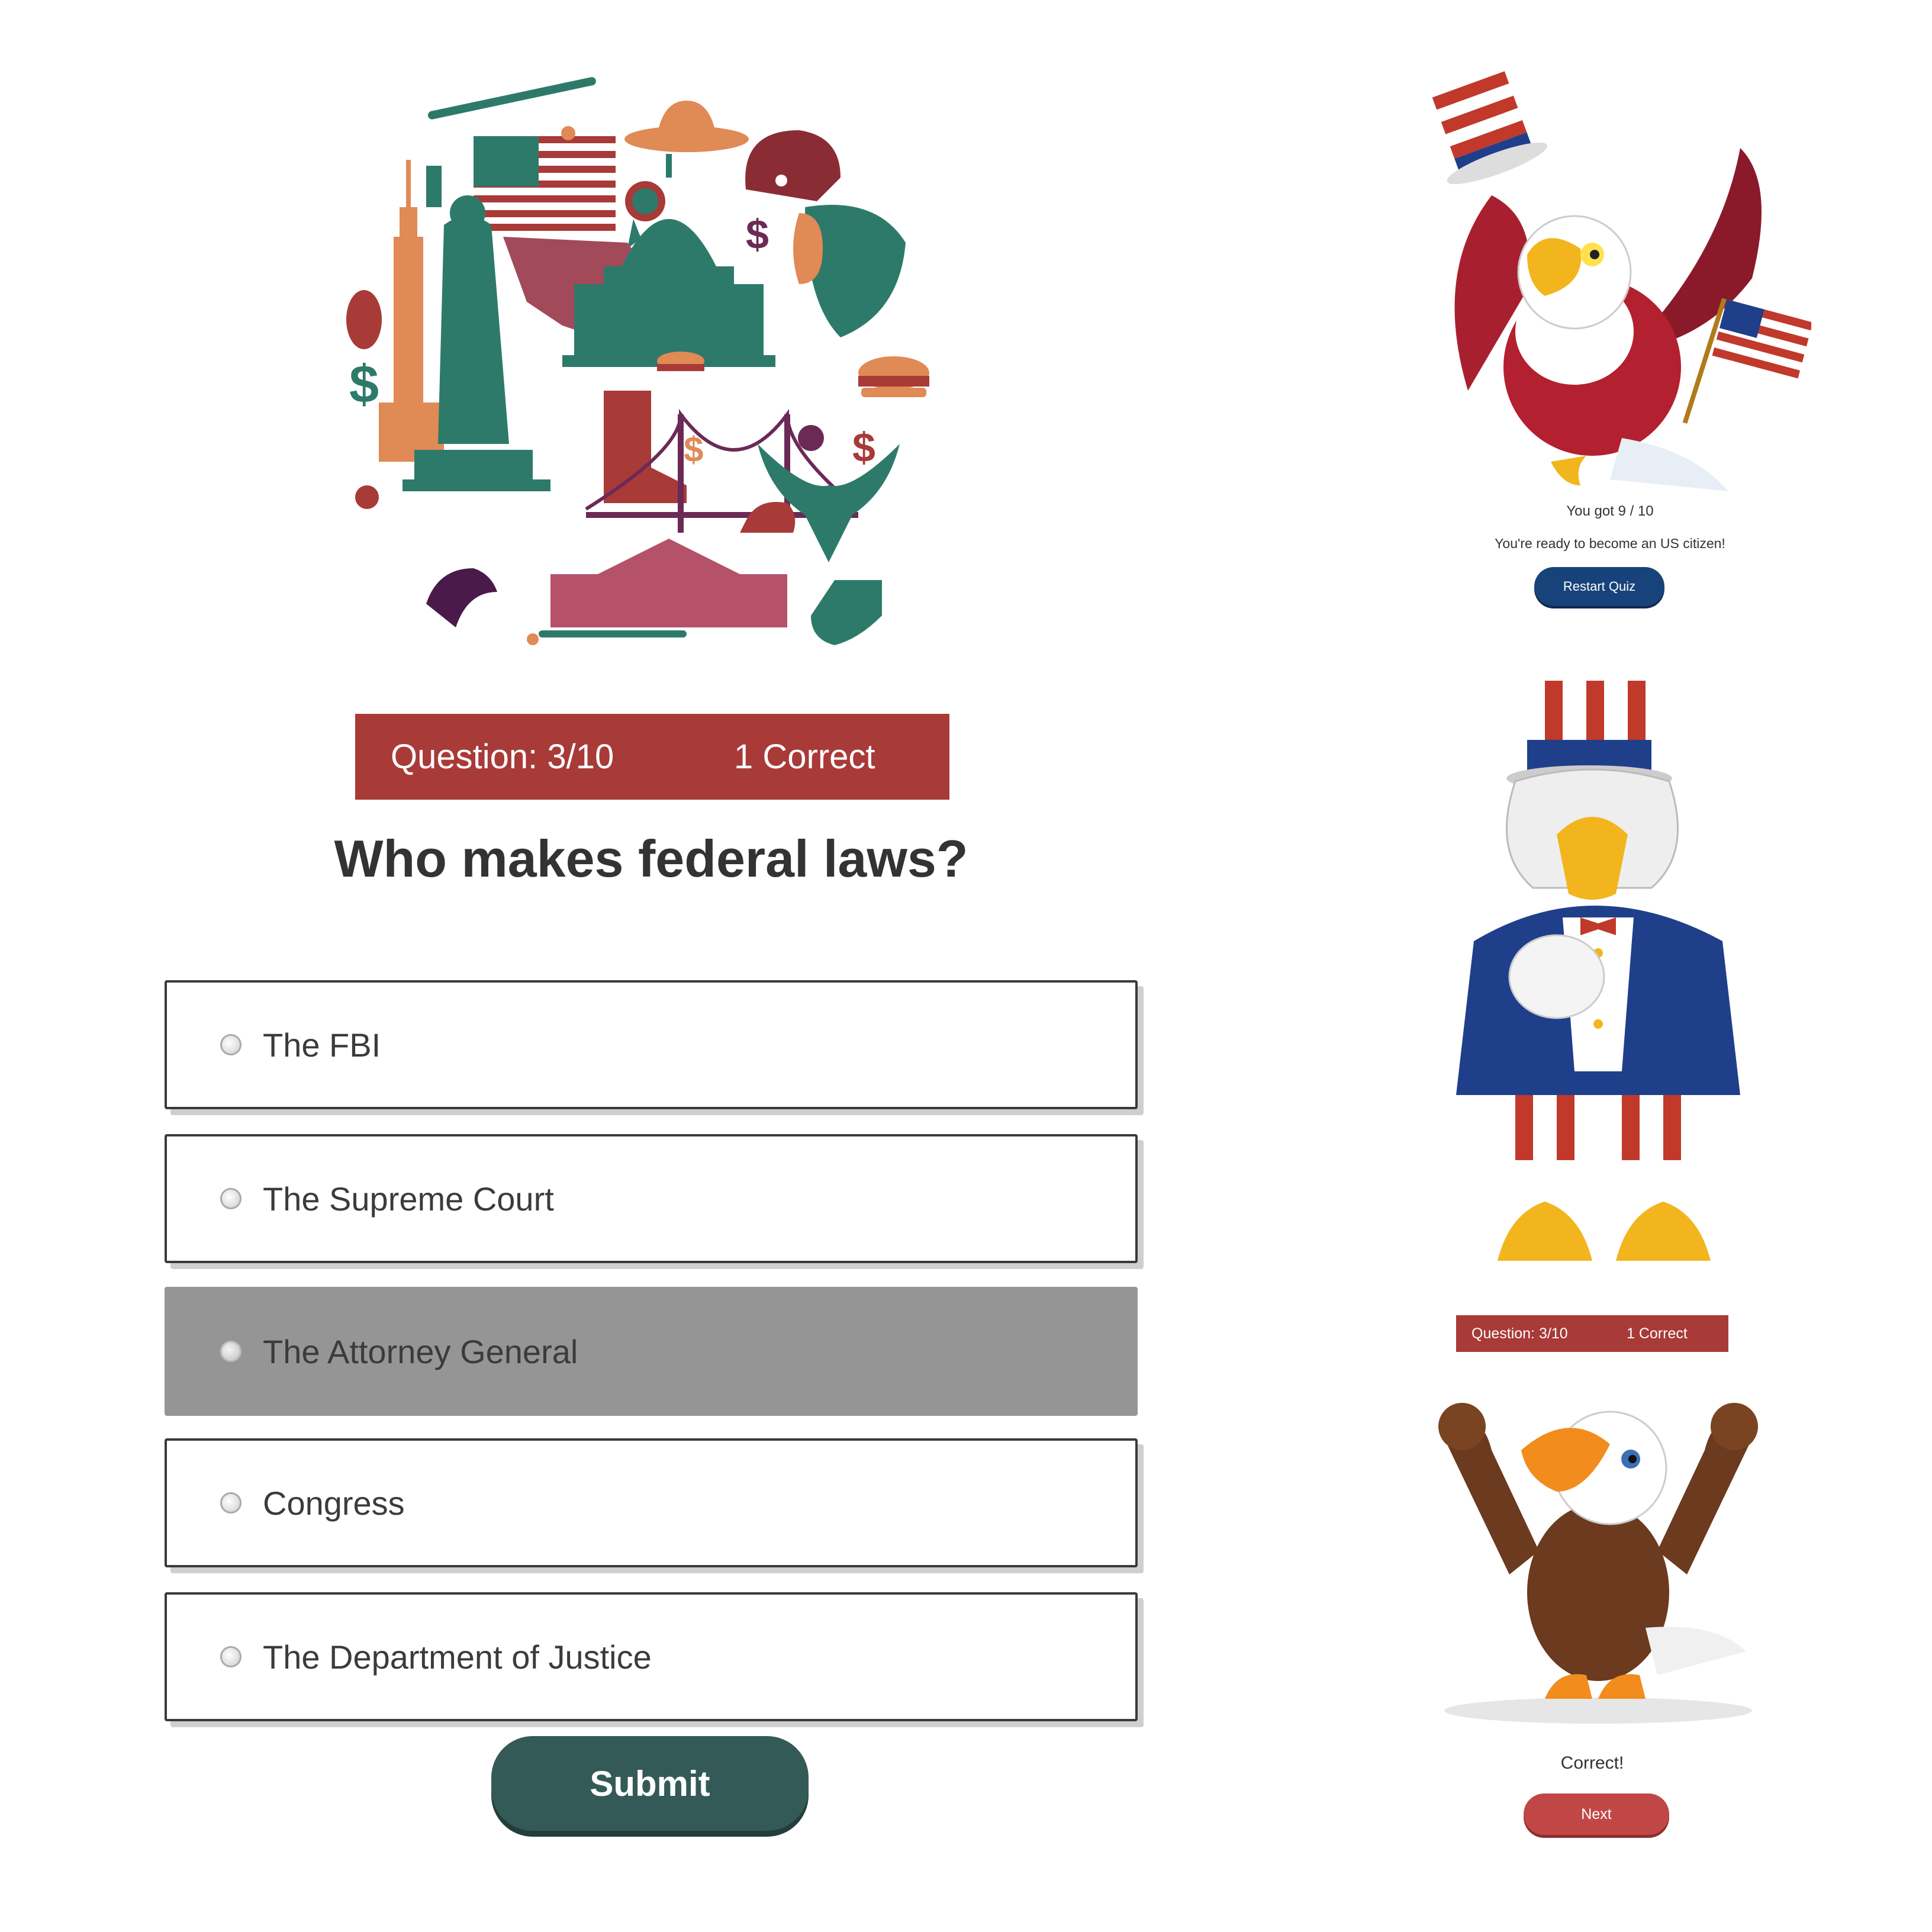 Image resolution: width=1932 pixels, height=1932 pixels. What do you see at coordinates (1598, 1592) in the screenshot?
I see `eagle-body` at bounding box center [1598, 1592].